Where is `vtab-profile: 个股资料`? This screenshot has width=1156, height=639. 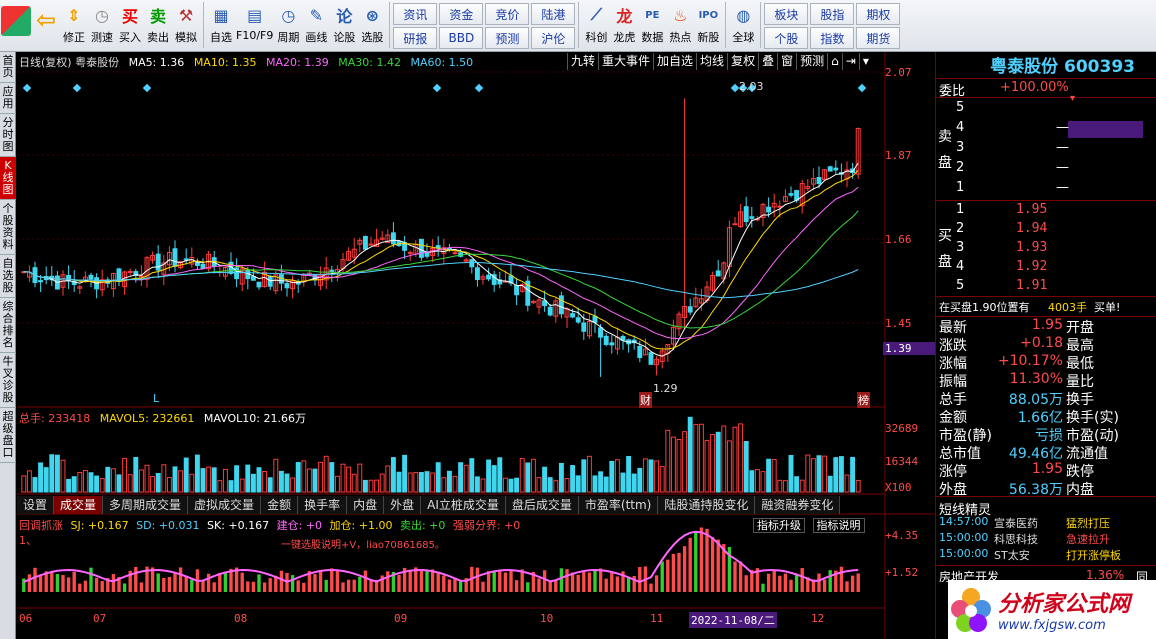 vtab-profile: 个股资料 is located at coordinates (8, 227).